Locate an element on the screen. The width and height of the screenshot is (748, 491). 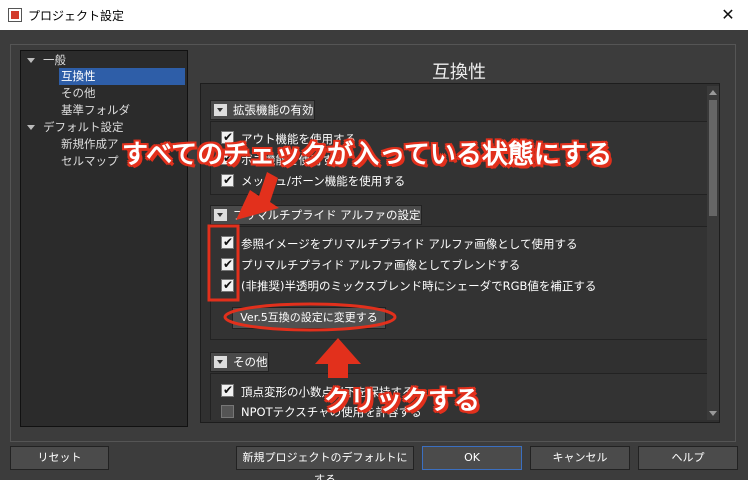
tree-item-cellmap: セルマップ is located at coordinates (90, 161).